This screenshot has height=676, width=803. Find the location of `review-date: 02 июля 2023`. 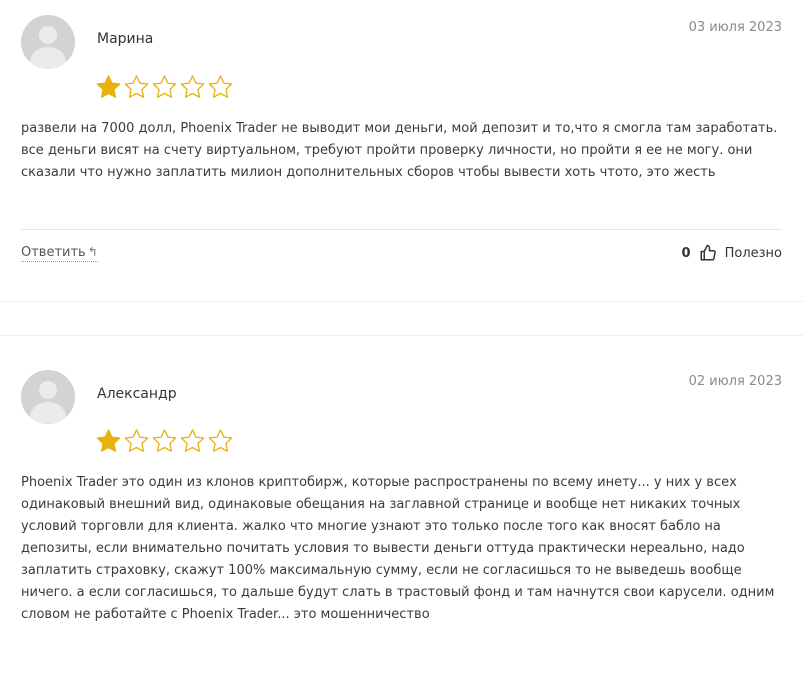

review-date: 02 июля 2023 is located at coordinates (735, 381).